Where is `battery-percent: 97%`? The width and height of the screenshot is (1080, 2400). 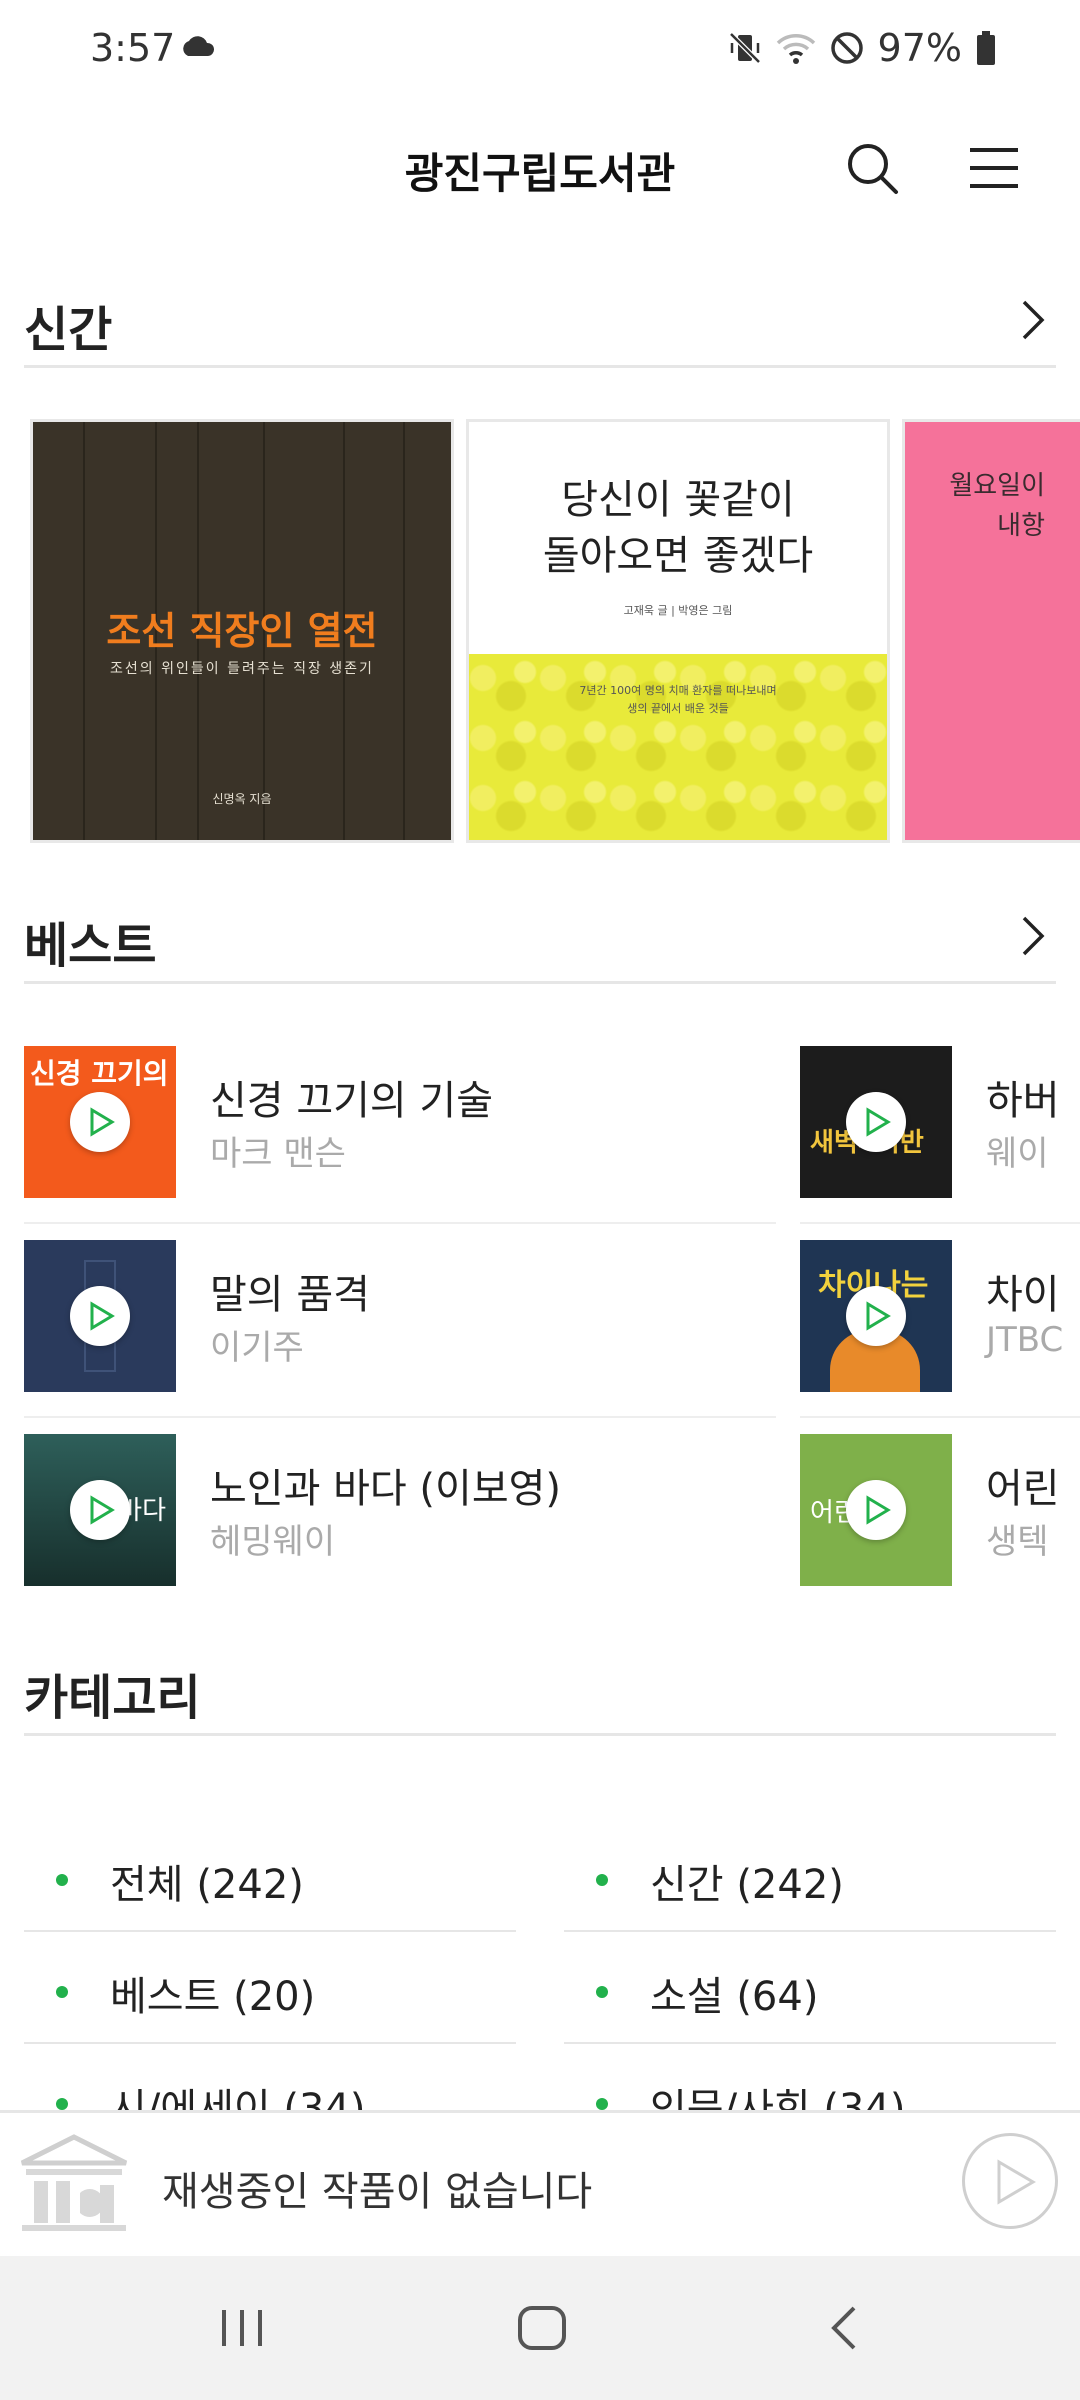 battery-percent: 97% is located at coordinates (919, 48).